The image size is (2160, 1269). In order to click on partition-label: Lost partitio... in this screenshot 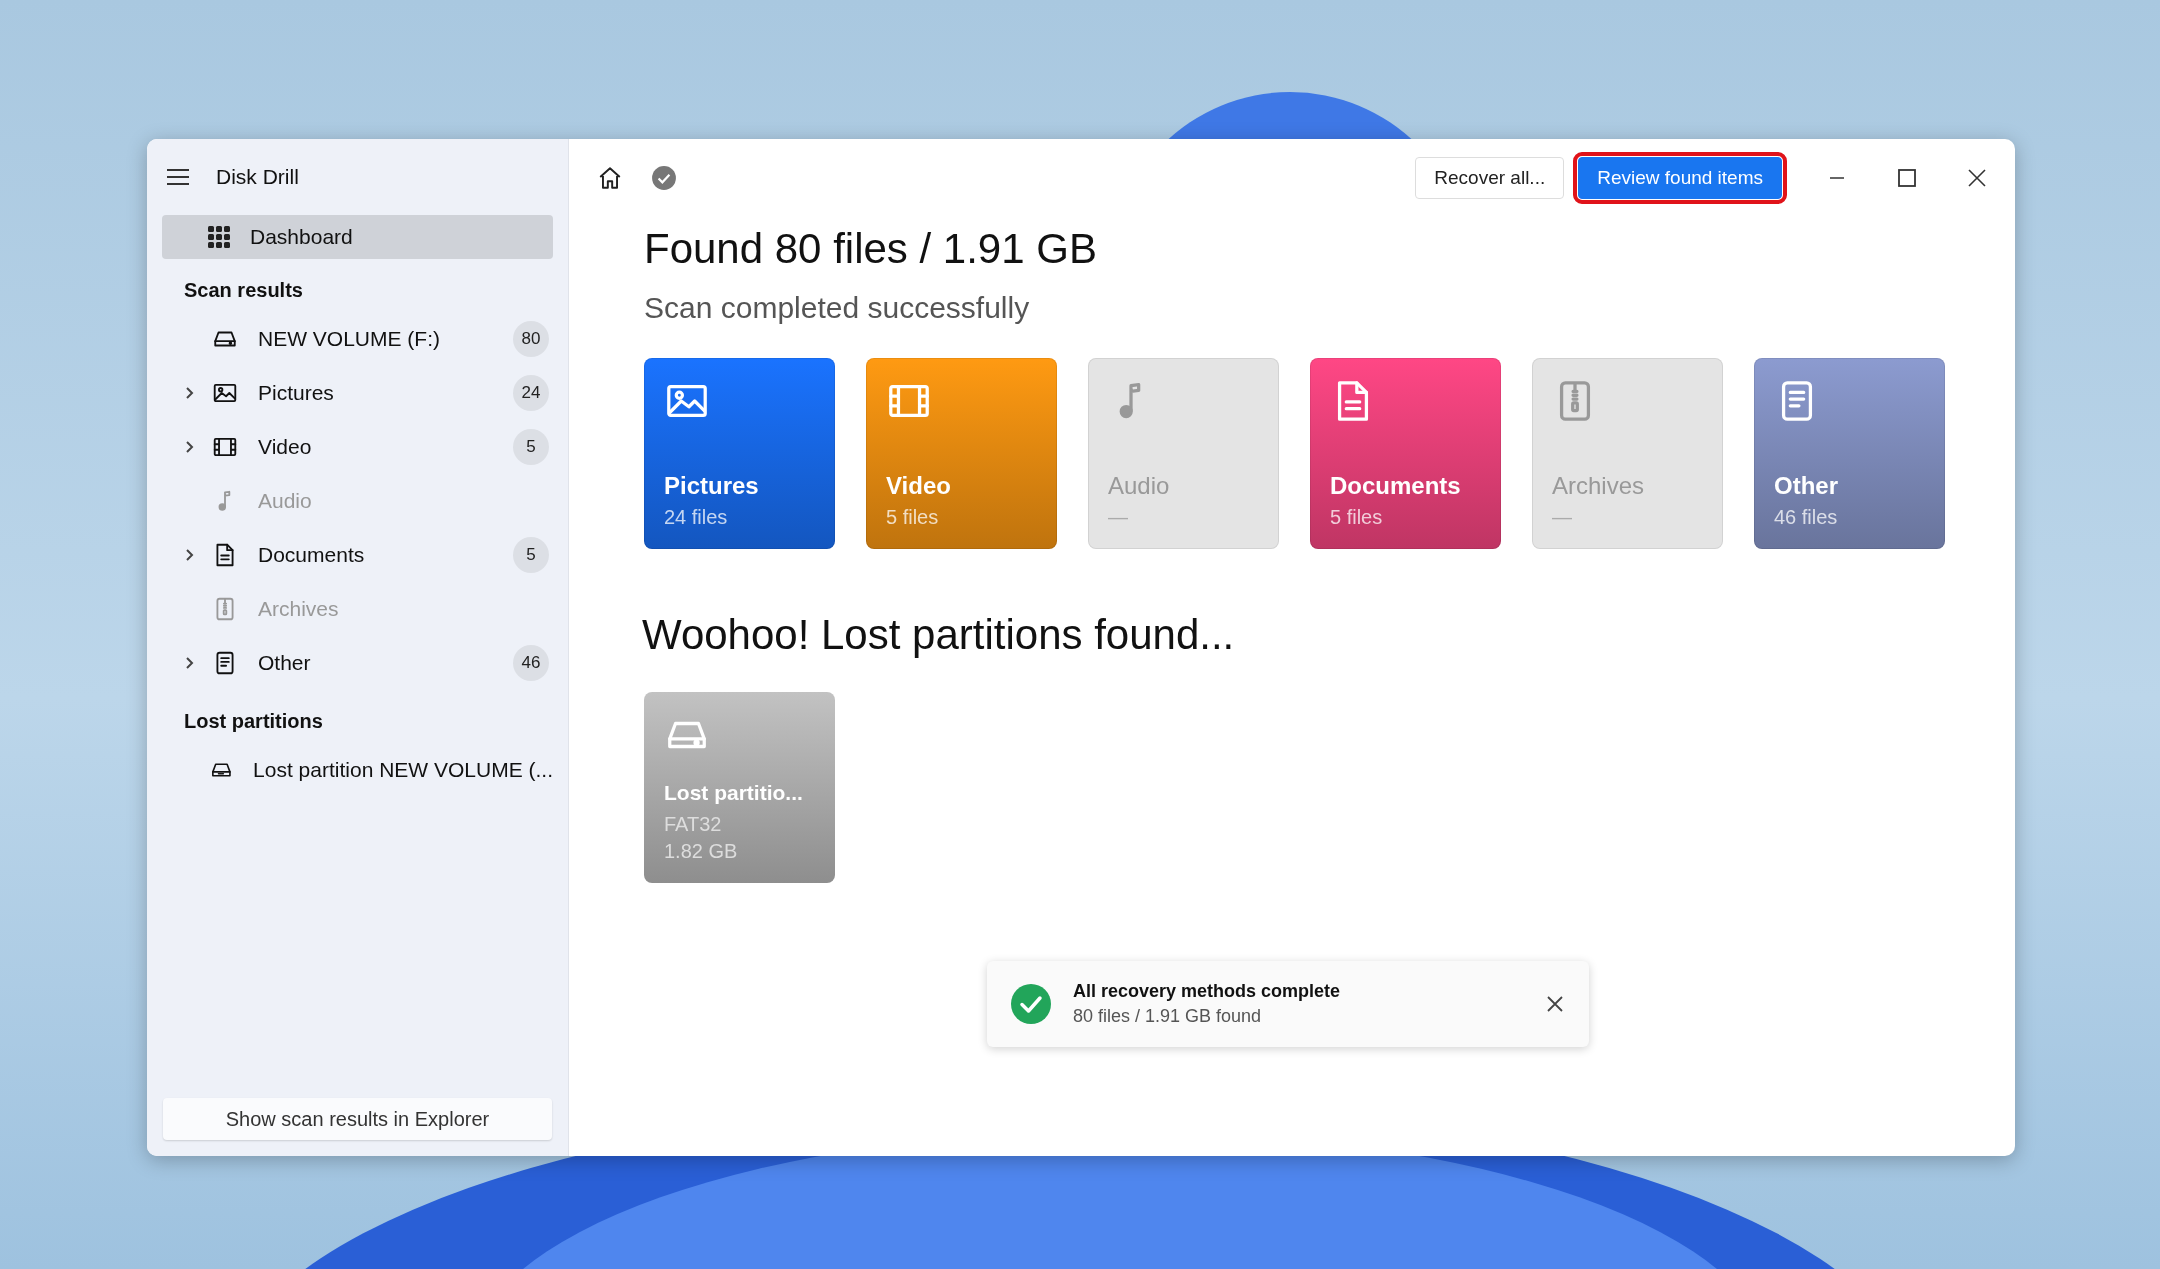, I will do `click(734, 793)`.